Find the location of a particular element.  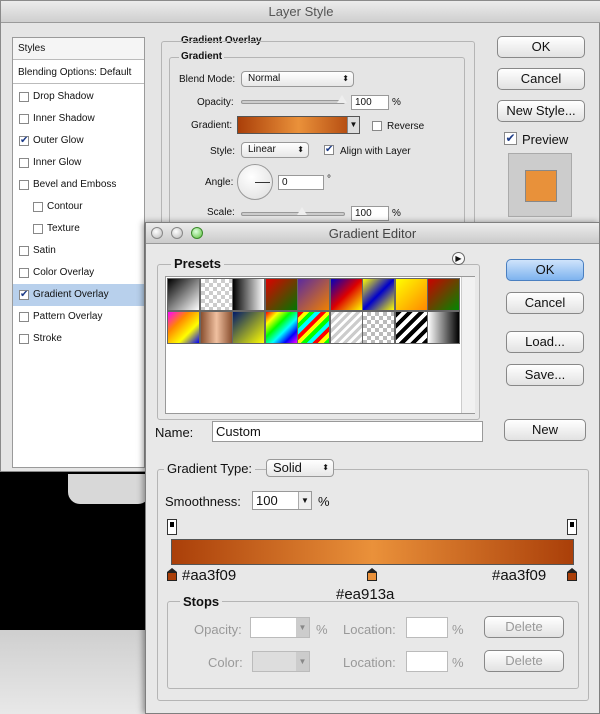

name-input: Custom is located at coordinates (347, 431).